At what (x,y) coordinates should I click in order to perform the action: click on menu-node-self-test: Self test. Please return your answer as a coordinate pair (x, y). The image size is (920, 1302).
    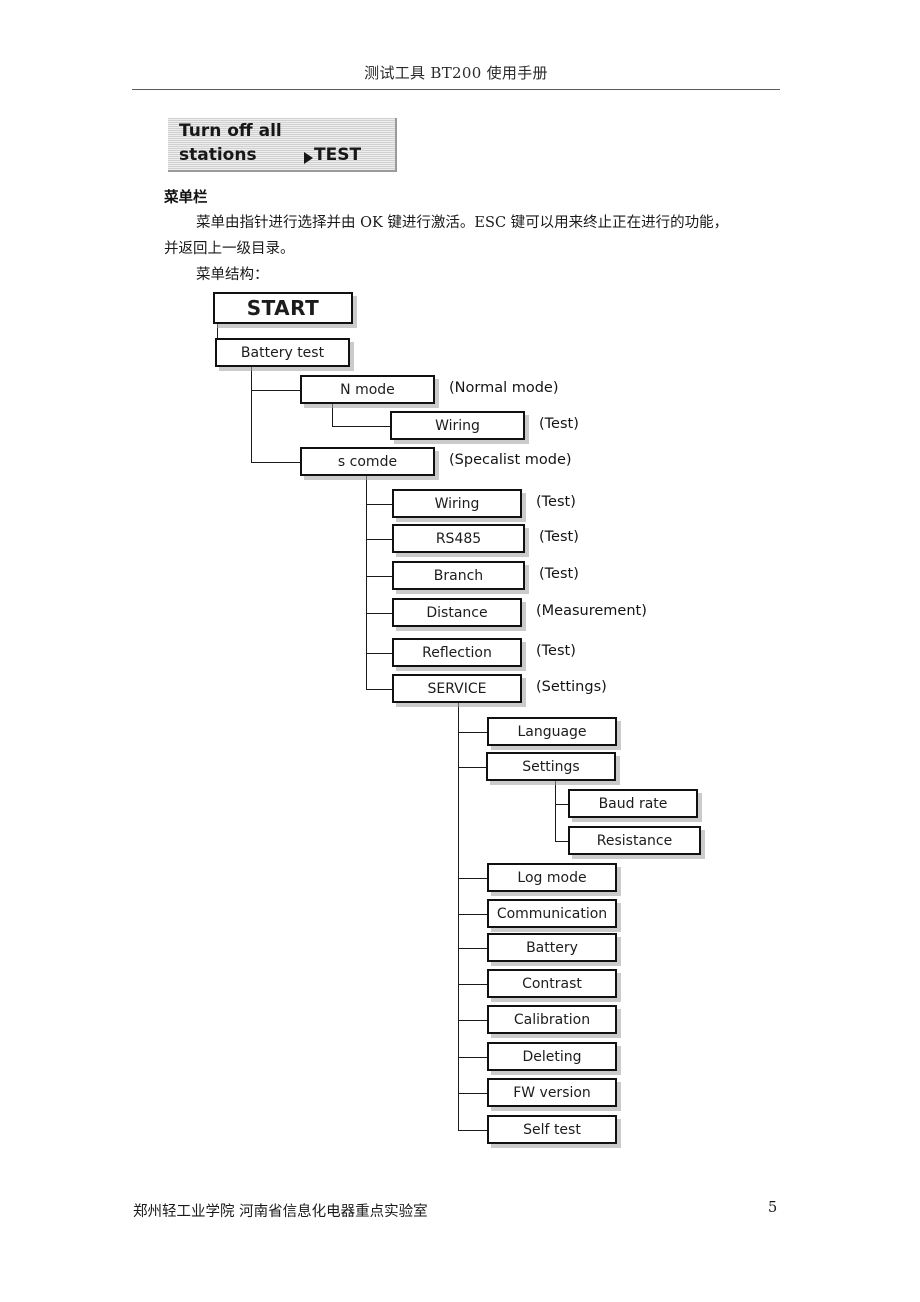
    Looking at the image, I should click on (552, 1129).